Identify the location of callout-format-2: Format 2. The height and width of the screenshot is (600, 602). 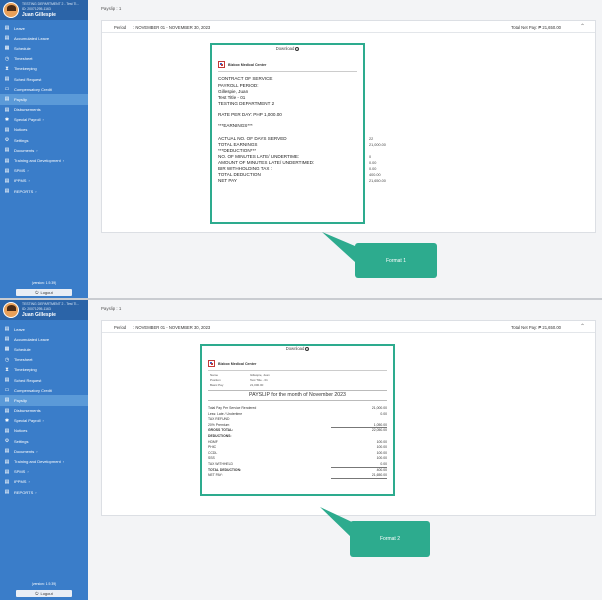
(390, 539).